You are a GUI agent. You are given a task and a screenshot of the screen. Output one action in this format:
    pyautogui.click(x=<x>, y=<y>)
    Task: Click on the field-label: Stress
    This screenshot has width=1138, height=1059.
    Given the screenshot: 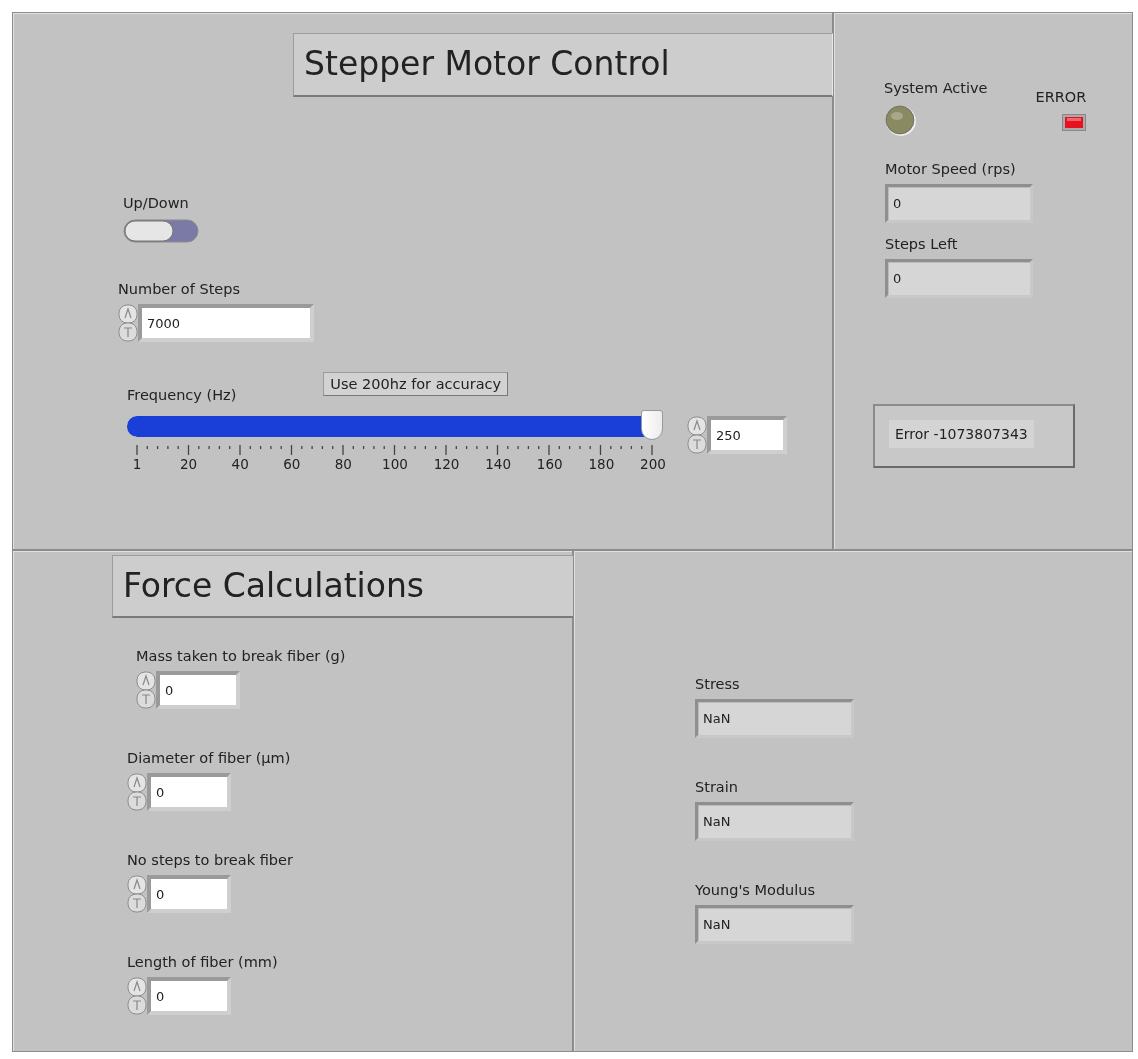 What is the action you would take?
    pyautogui.click(x=718, y=684)
    